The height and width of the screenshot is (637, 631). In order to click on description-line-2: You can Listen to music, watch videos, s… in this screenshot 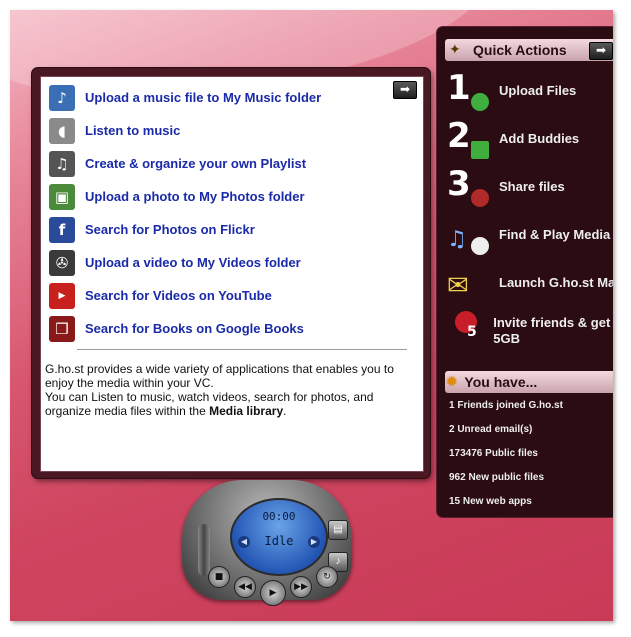, I will do `click(230, 404)`.